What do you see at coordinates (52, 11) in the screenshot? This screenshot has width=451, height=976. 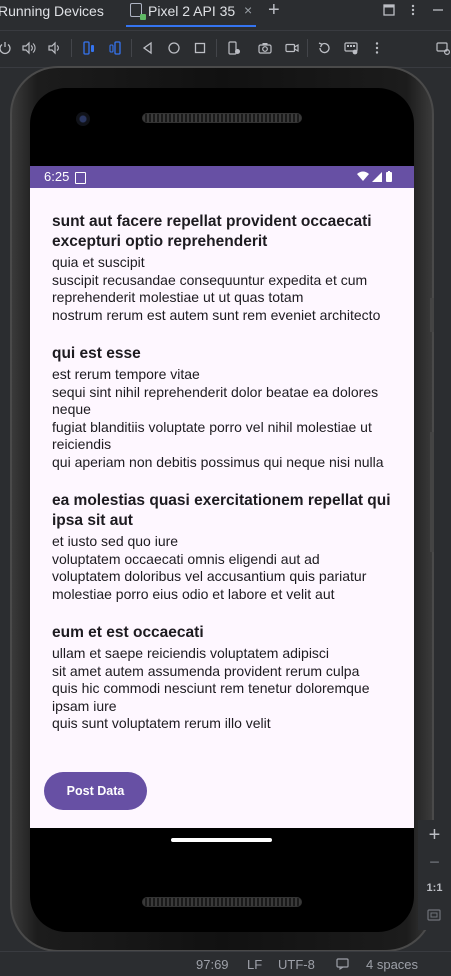 I see `tool-window-title: Running Devices` at bounding box center [52, 11].